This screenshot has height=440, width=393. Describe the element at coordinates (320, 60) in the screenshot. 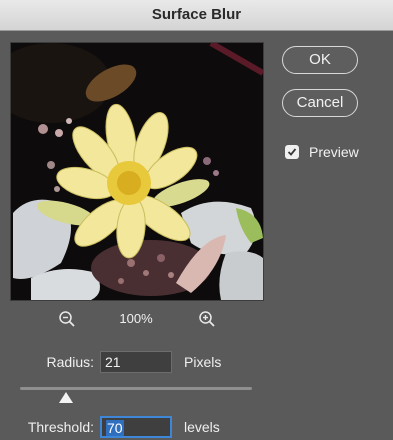

I see `ok-button: OK` at that location.